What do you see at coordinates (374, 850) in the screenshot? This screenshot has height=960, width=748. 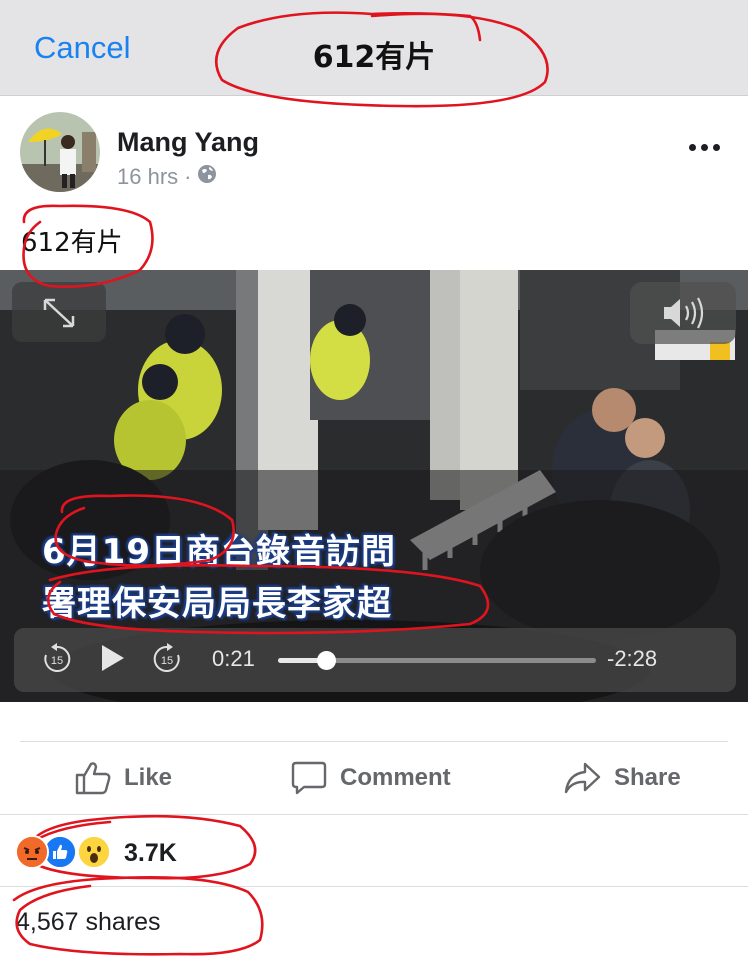 I see `reactions-bar: 3.7K` at bounding box center [374, 850].